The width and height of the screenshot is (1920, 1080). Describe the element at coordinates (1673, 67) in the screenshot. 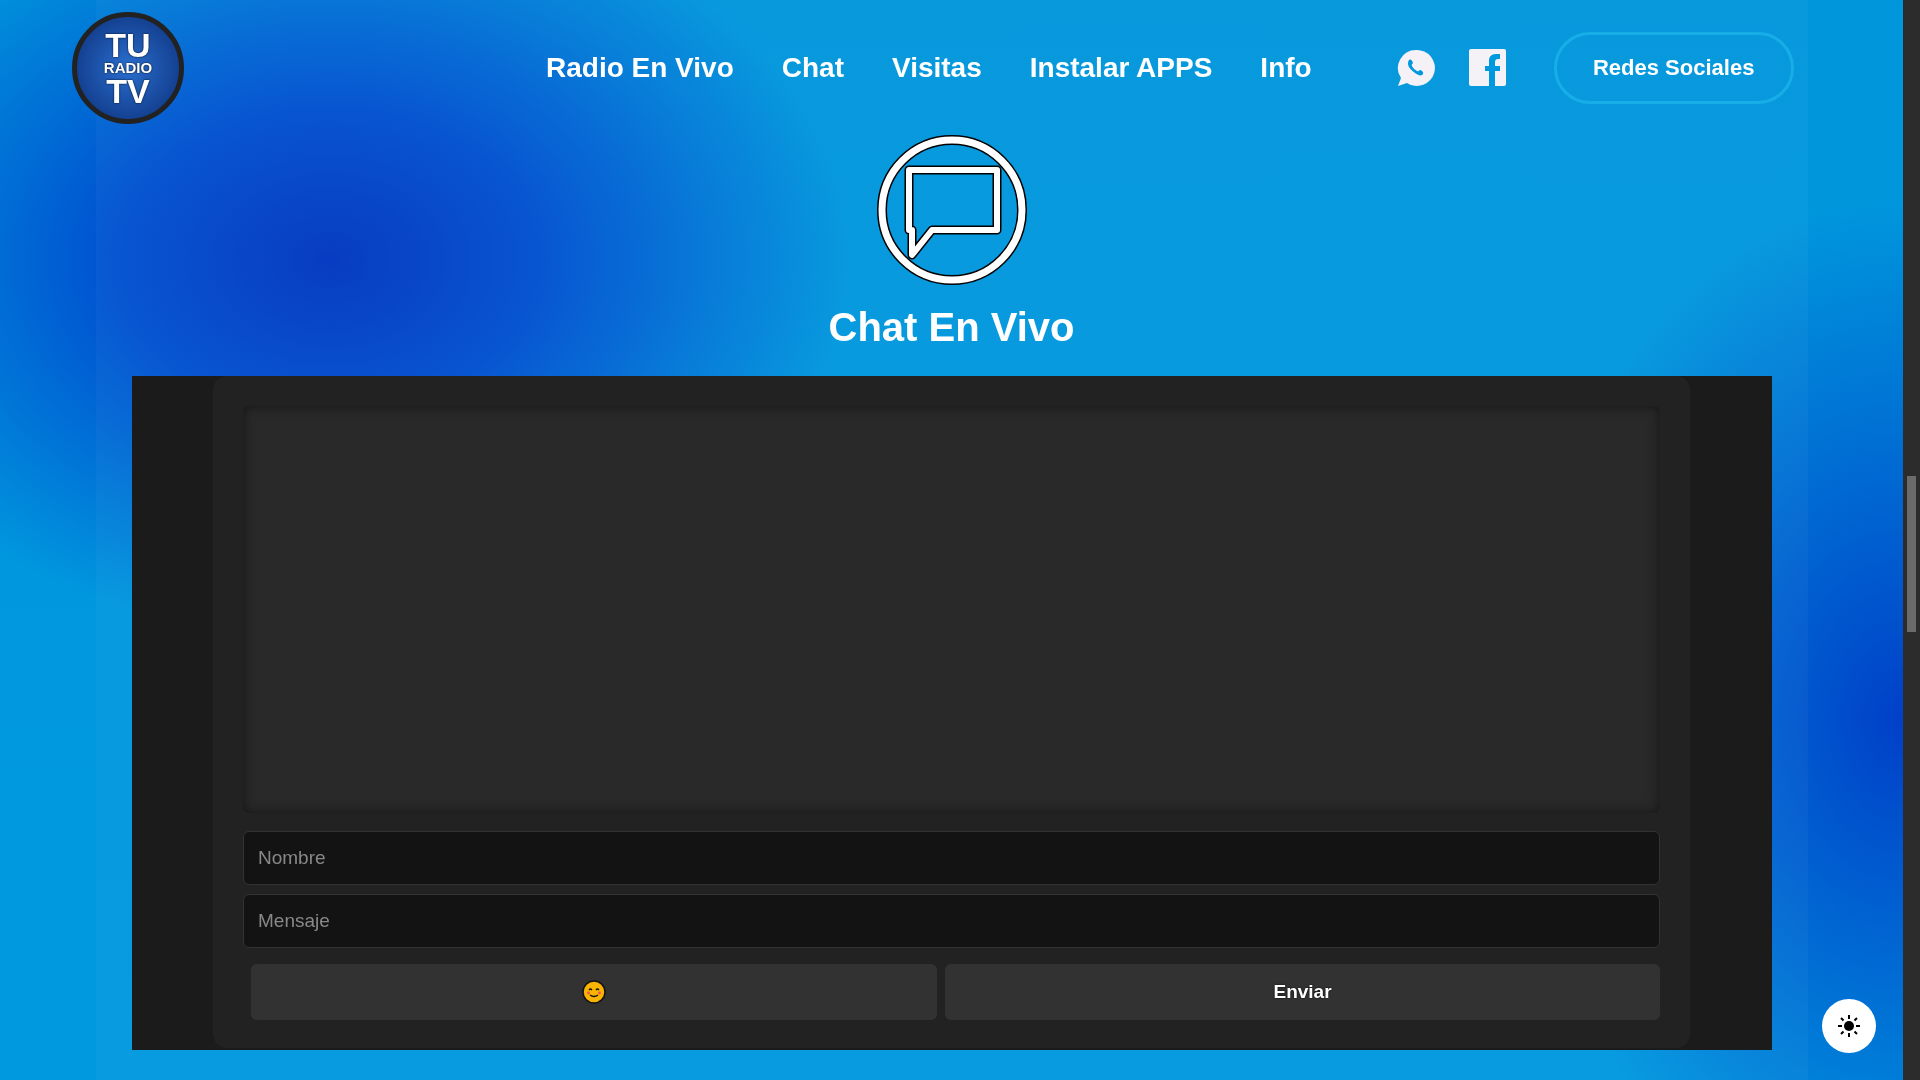

I see `social-networks-button: Redes Sociales` at that location.